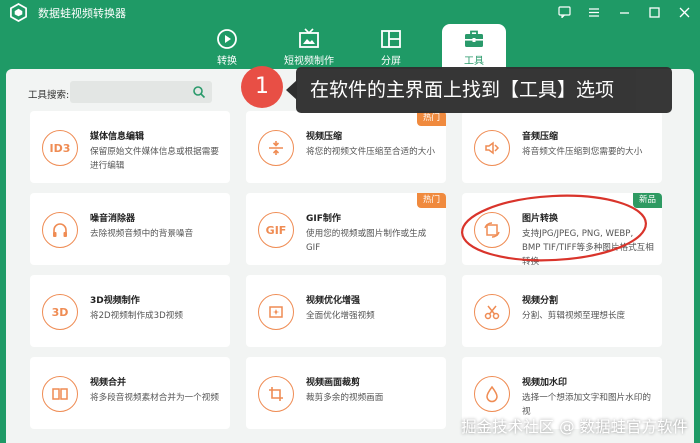  Describe the element at coordinates (309, 38) in the screenshot. I see `short-video-icon` at that location.